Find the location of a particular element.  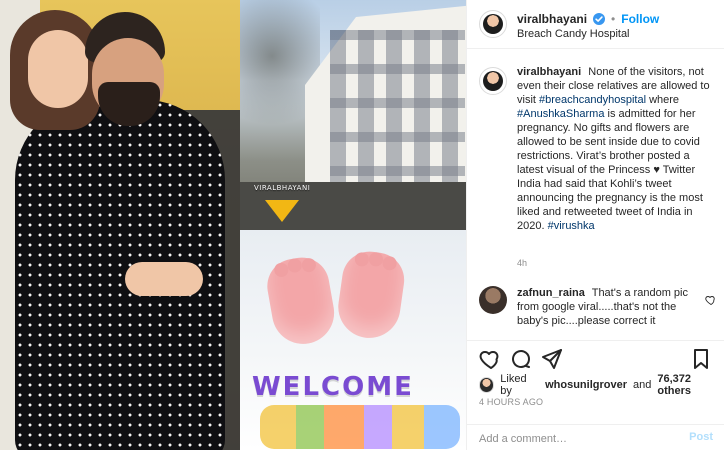

author-username: viralbhayani is located at coordinates (552, 19).